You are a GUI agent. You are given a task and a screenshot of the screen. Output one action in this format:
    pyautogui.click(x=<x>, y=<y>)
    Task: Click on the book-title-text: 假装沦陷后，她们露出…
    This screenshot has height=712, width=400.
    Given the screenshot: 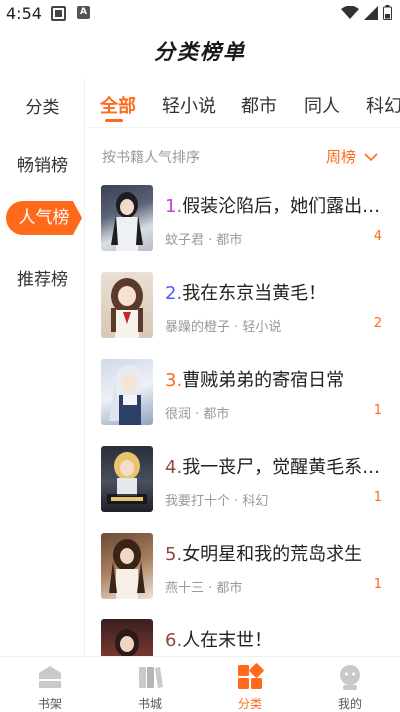 What is the action you would take?
    pyautogui.click(x=281, y=206)
    